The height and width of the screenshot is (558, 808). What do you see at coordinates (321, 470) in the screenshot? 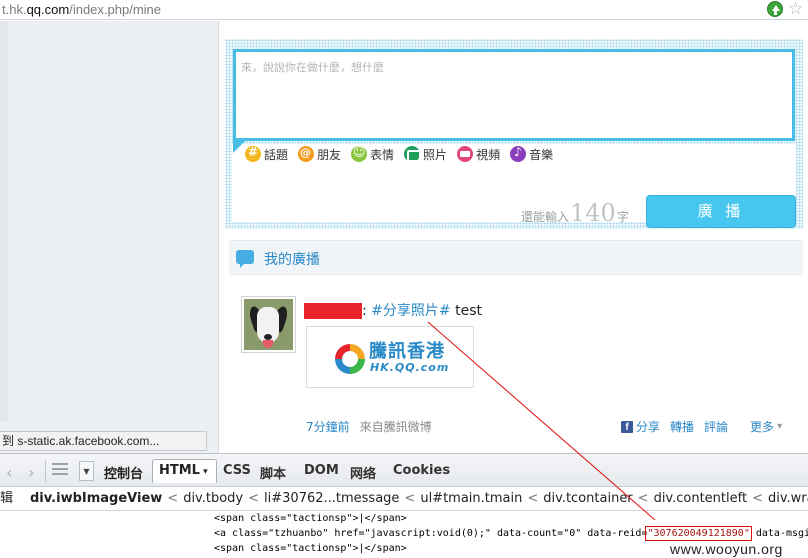
I see `tab-dom: DOM` at bounding box center [321, 470].